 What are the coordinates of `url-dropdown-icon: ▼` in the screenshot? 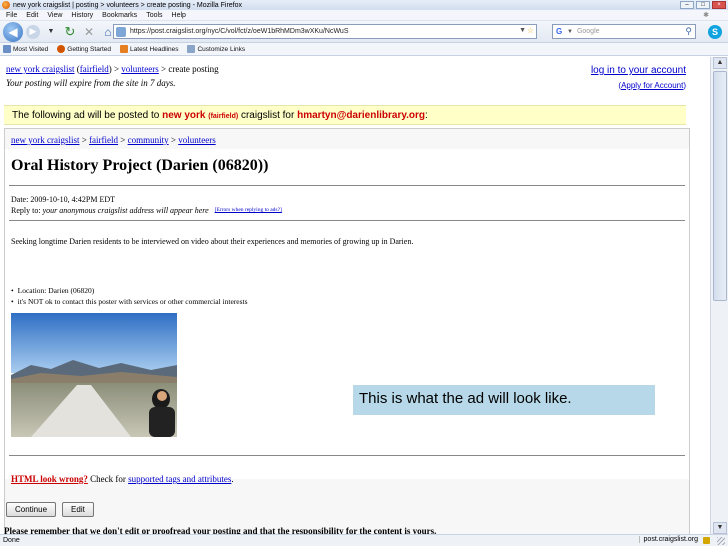 It's located at (522, 30).